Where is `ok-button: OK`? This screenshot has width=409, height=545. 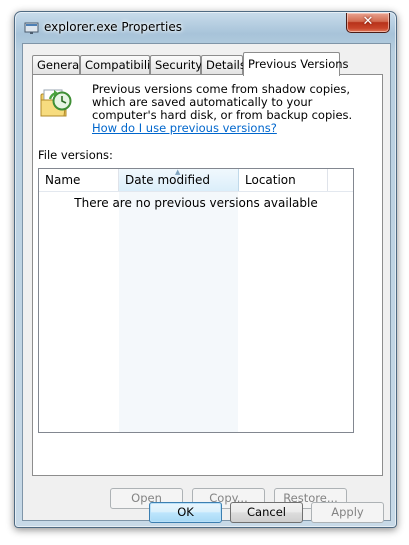 ok-button: OK is located at coordinates (185, 512).